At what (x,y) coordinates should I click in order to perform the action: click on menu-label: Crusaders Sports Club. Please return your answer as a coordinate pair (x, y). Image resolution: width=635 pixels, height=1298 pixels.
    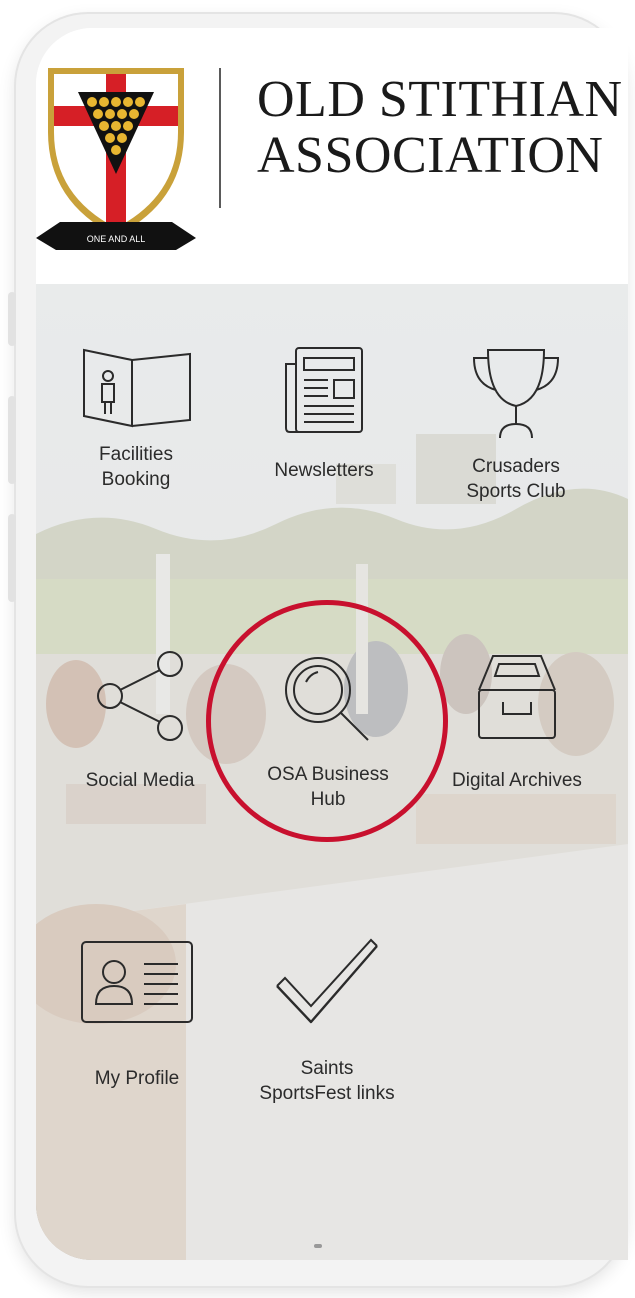
    Looking at the image, I should click on (516, 479).